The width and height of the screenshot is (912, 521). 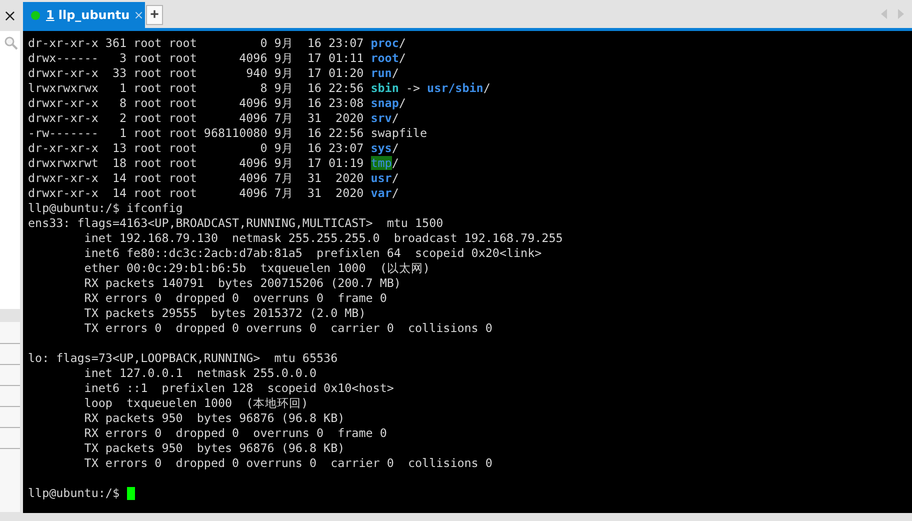 I want to click on terminal-line: RX packets 140791 bytes 200715206 (200.7 MB), so click(x=242, y=283).